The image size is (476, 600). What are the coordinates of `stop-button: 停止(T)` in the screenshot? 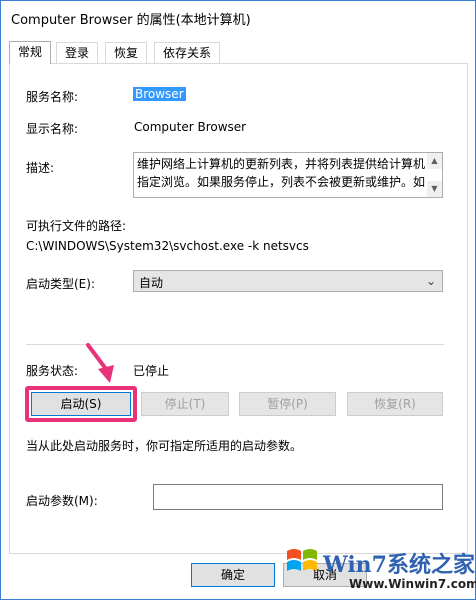 It's located at (185, 404).